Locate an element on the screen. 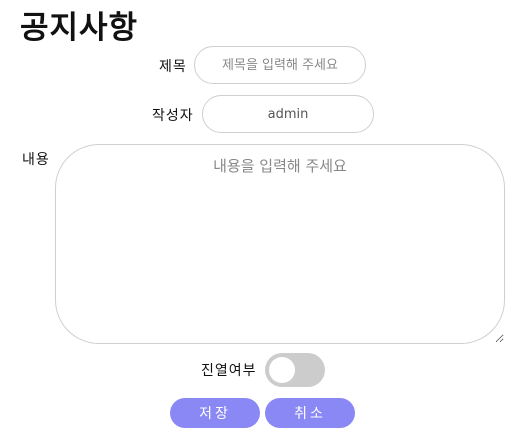  cancel-button: 취소 is located at coordinates (310, 413).